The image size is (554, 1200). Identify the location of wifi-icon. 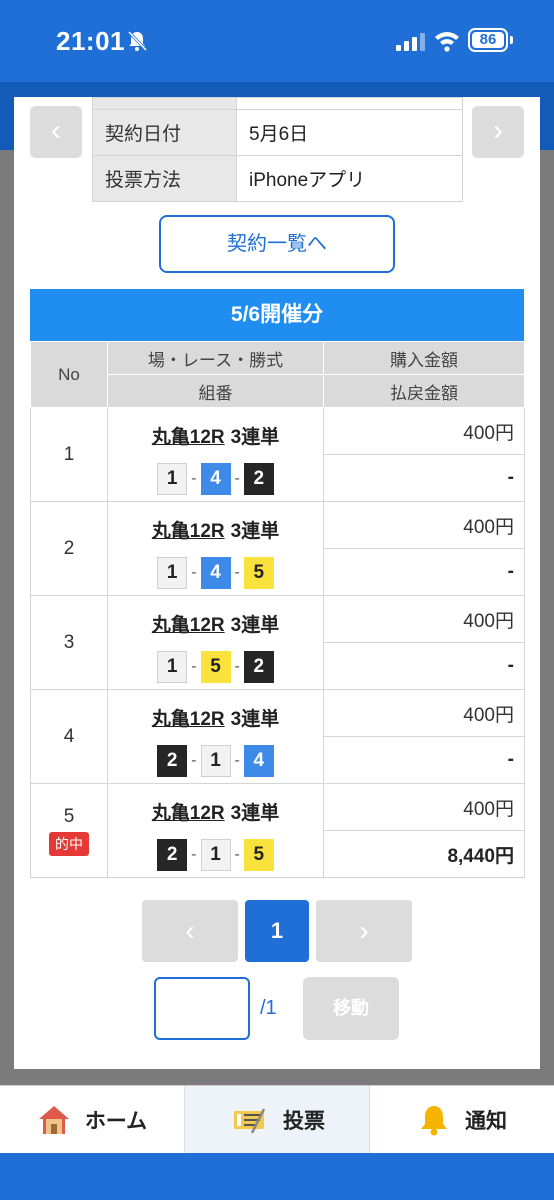
(447, 42).